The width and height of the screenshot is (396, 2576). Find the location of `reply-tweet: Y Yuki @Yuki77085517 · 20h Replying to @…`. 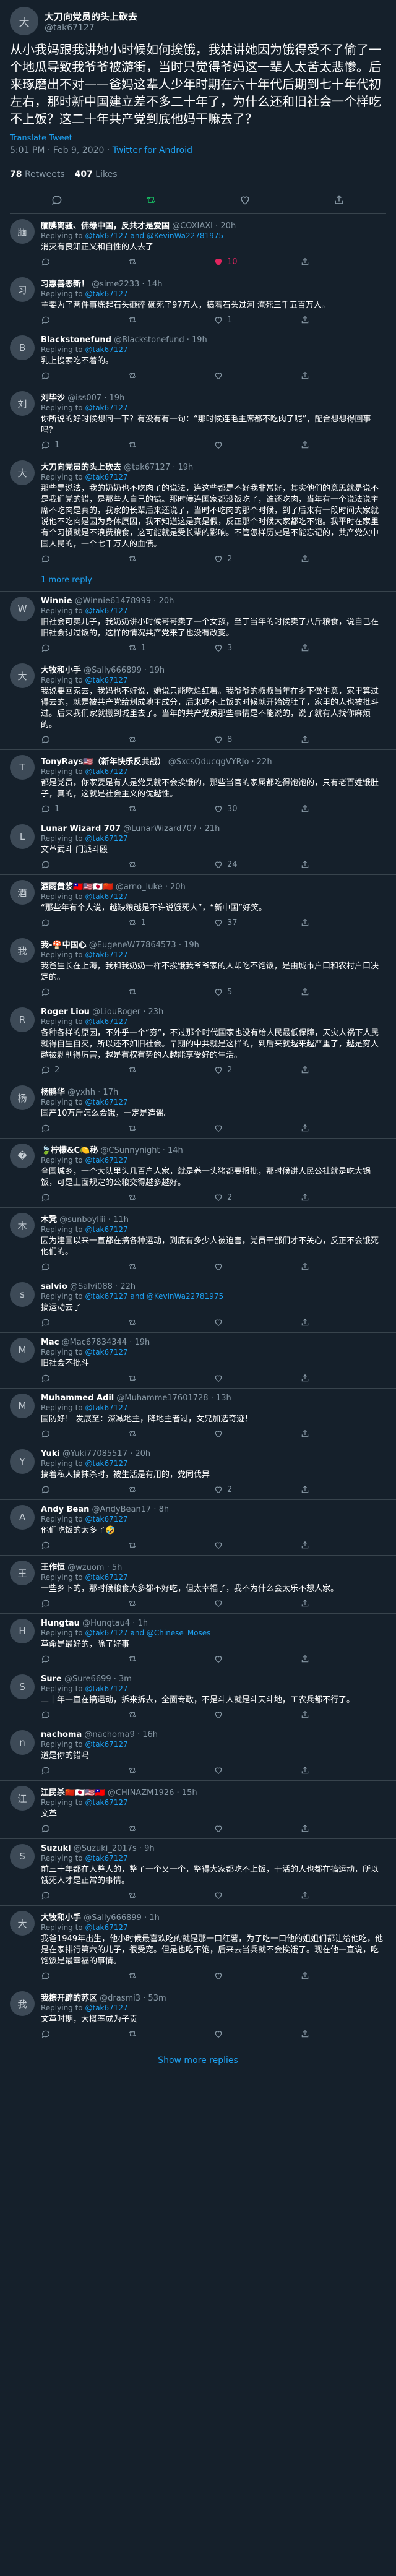

reply-tweet: Y Yuki @Yuki77085517 · 20h Replying to @… is located at coordinates (198, 1472).